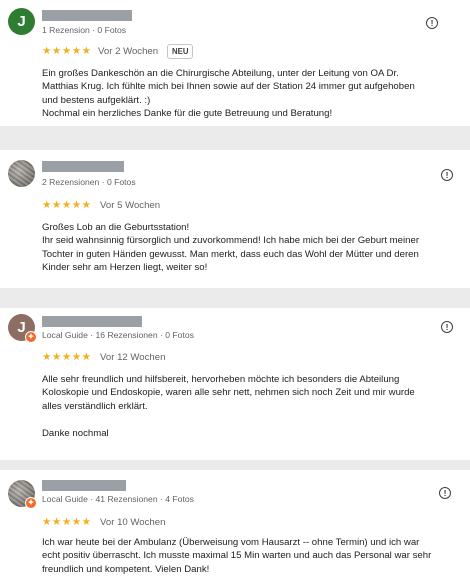 This screenshot has height=588, width=470. Describe the element at coordinates (89, 182) in the screenshot. I see `reviewer-meta: 2 Rezensionen · 0 Fotos` at that location.